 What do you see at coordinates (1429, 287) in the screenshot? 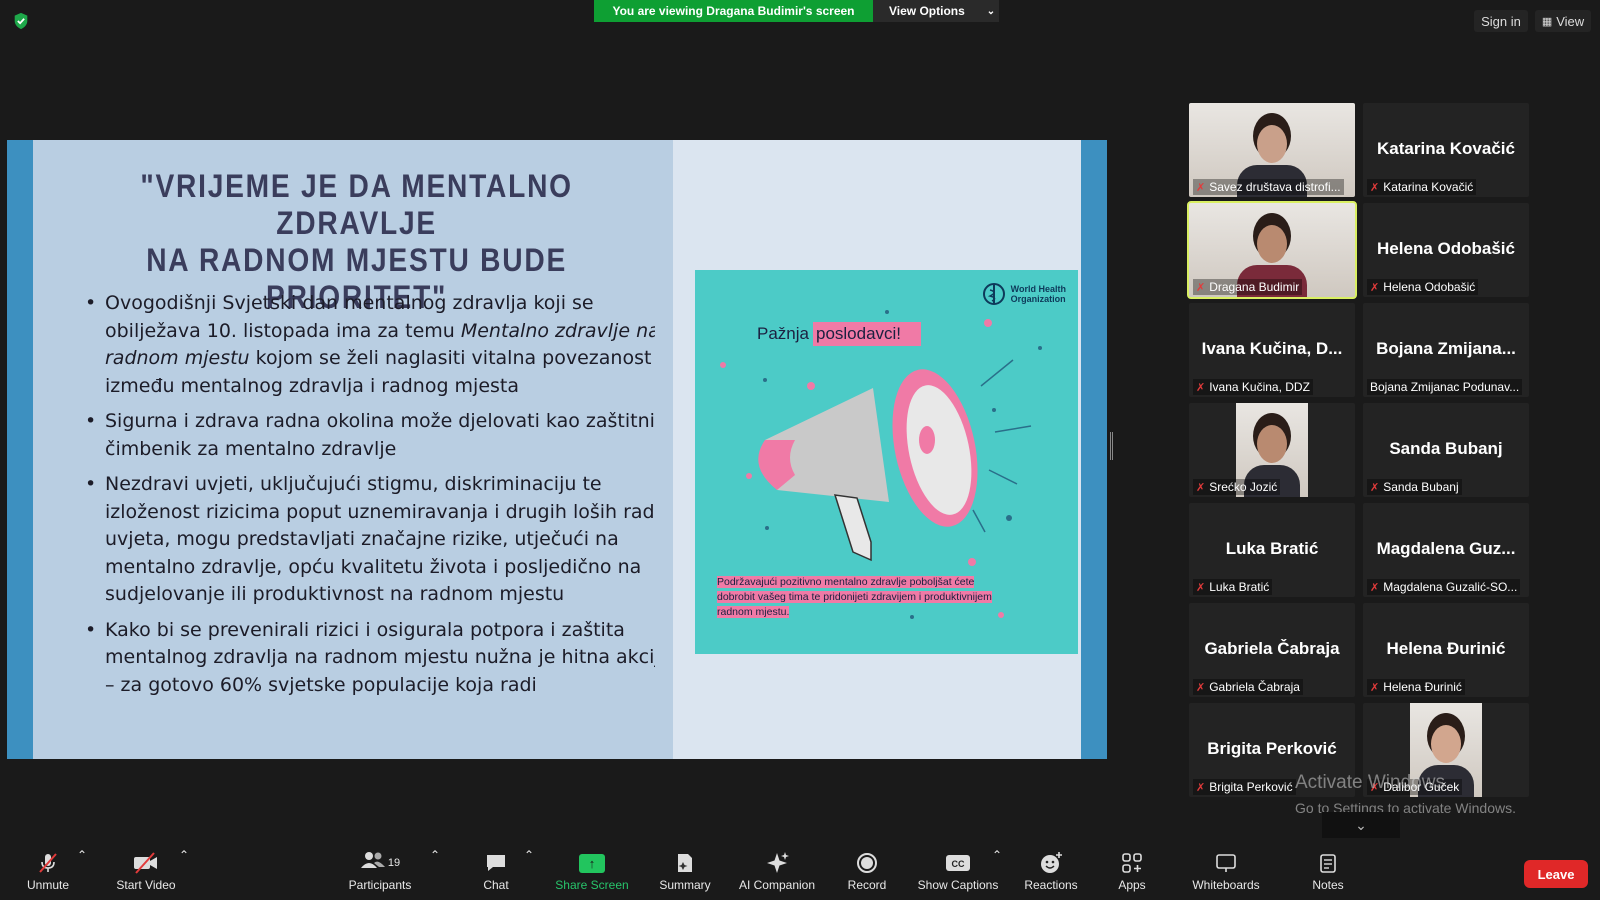
I see `participant-name: Helena Odobašić` at bounding box center [1429, 287].